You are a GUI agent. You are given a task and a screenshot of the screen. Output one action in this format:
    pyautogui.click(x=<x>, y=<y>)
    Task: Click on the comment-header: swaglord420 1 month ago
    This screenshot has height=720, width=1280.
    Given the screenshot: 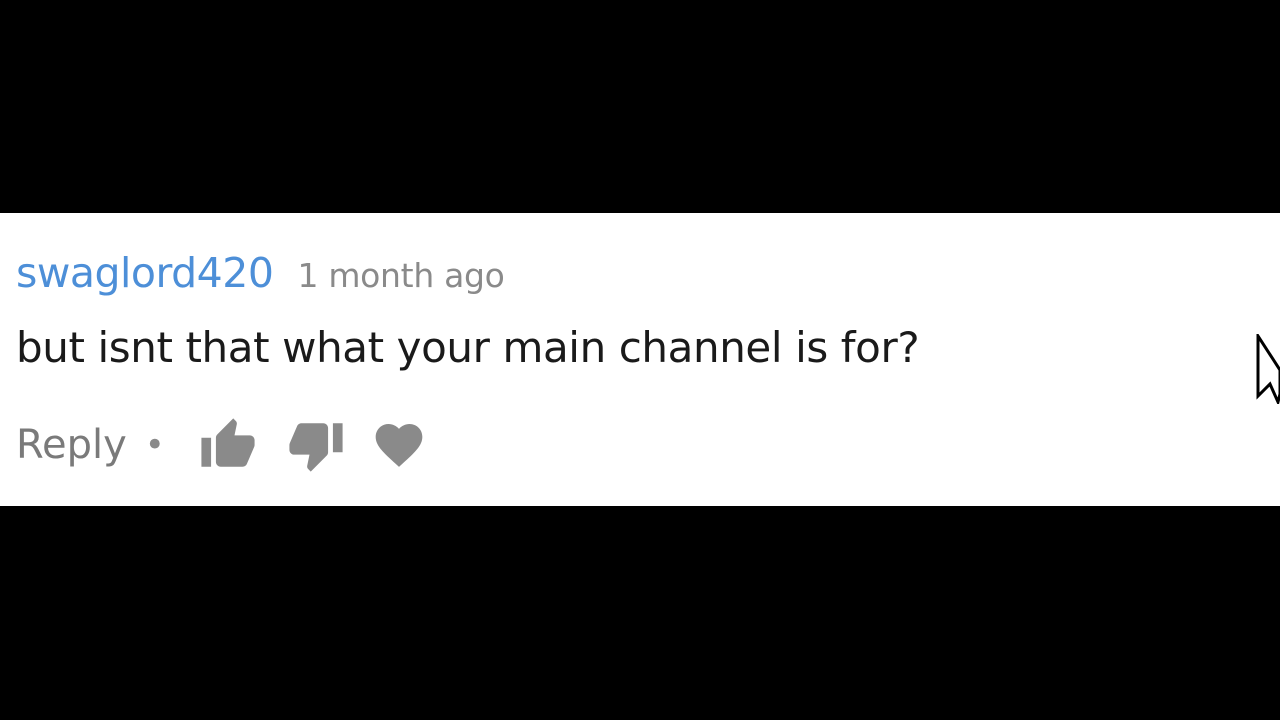 What is the action you would take?
    pyautogui.click(x=260, y=273)
    